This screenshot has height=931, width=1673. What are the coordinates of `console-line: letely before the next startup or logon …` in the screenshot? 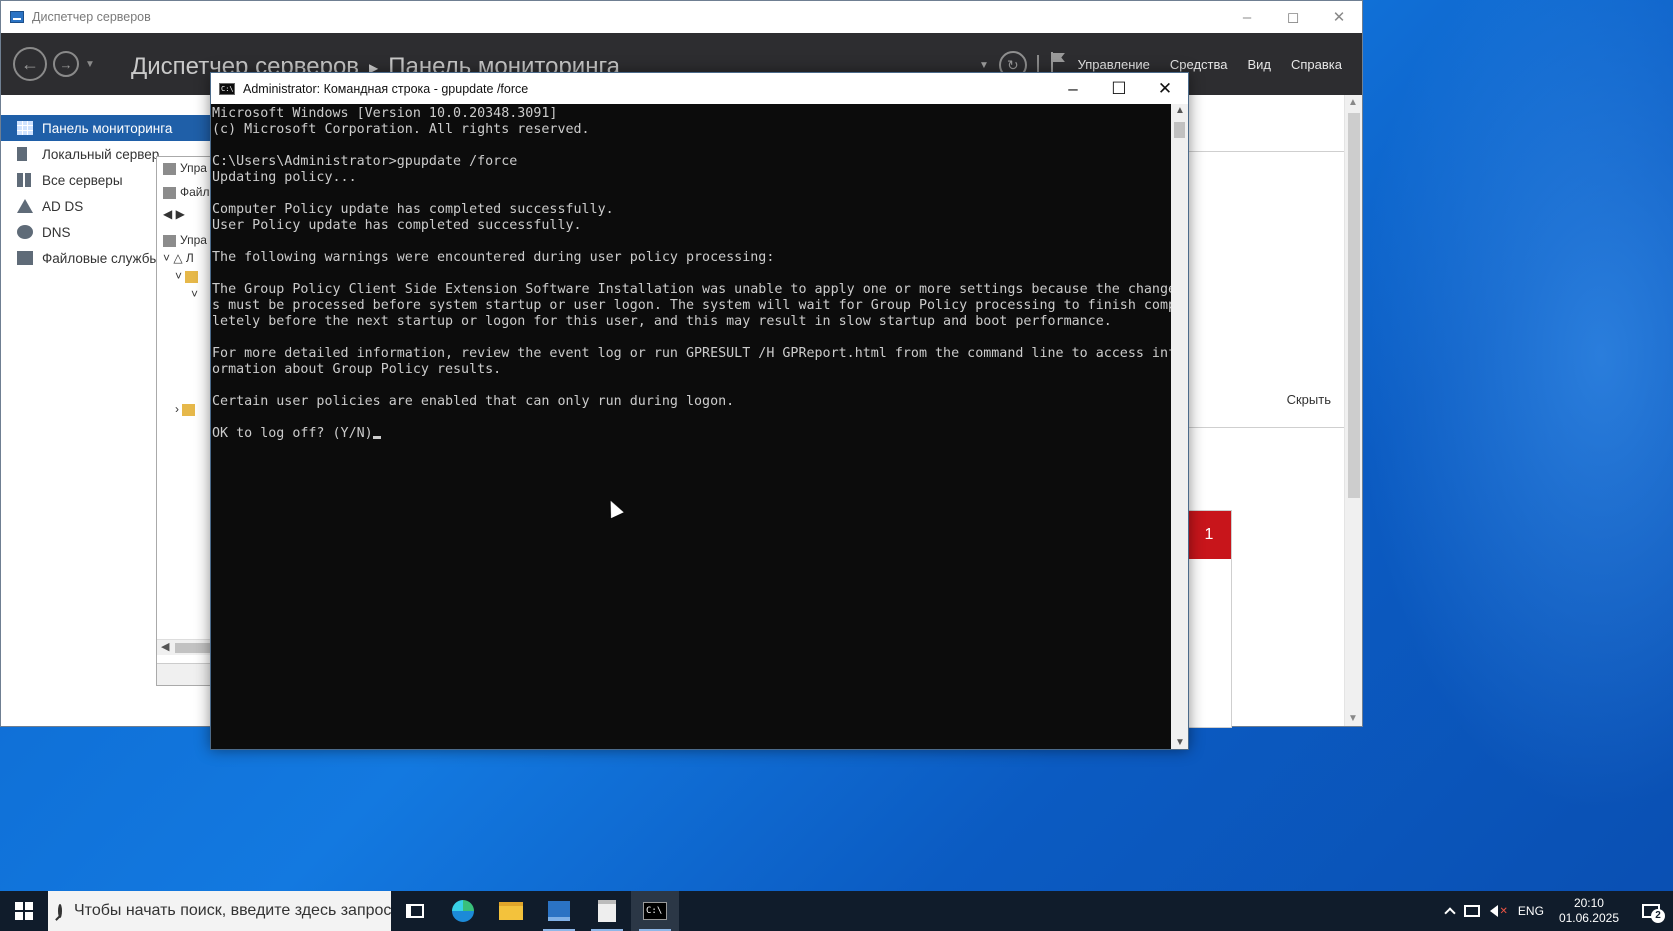 It's located at (662, 321).